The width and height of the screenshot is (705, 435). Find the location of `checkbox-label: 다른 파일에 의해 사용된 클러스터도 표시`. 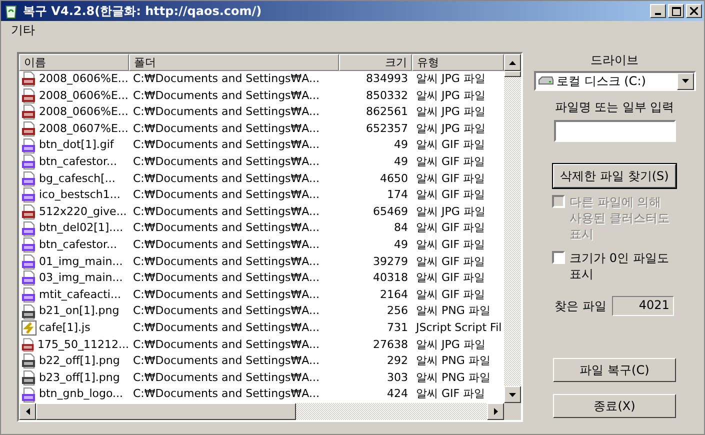

checkbox-label: 다른 파일에 의해 사용된 클러스터도 표시 is located at coordinates (620, 218).